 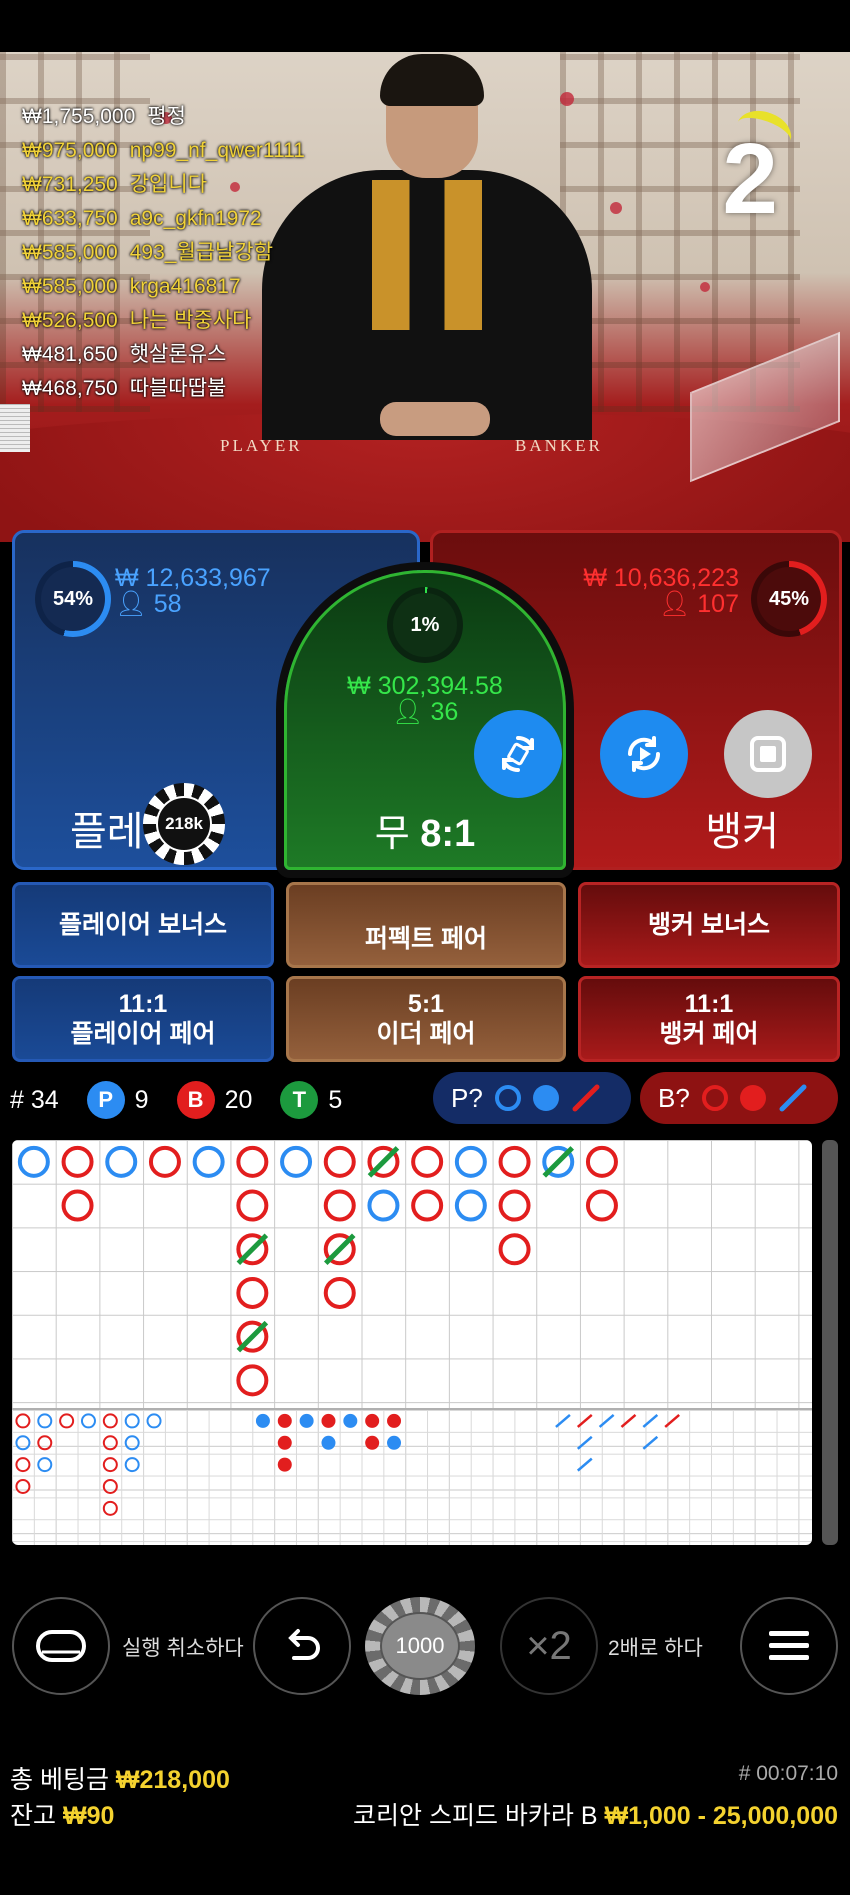 I want to click on either-pair-label: 이더 페어, so click(x=426, y=1034).